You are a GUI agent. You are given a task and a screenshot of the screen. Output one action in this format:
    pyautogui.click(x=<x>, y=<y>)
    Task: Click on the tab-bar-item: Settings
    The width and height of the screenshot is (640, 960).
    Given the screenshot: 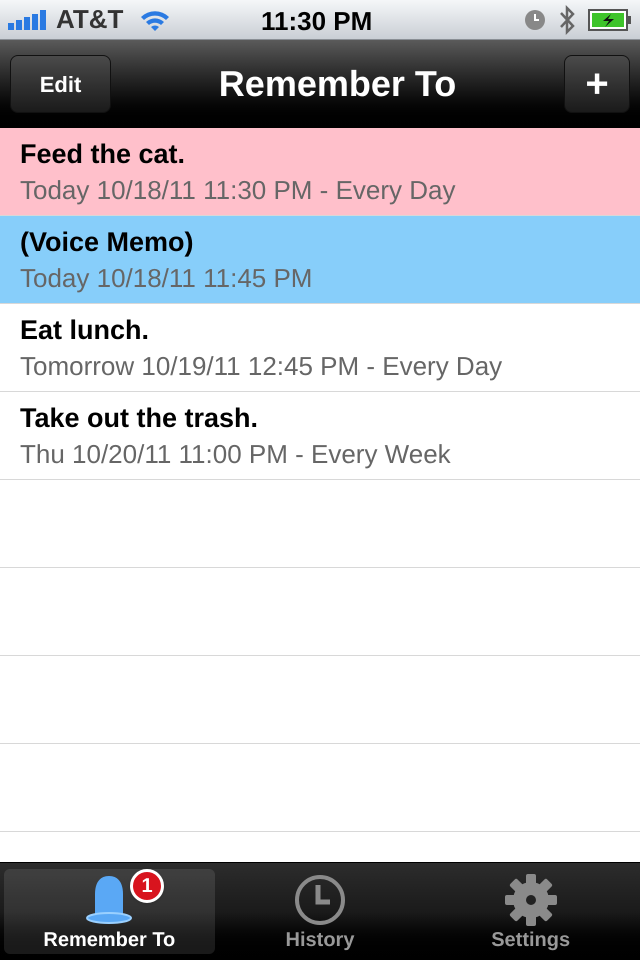 What is the action you would take?
    pyautogui.click(x=530, y=911)
    